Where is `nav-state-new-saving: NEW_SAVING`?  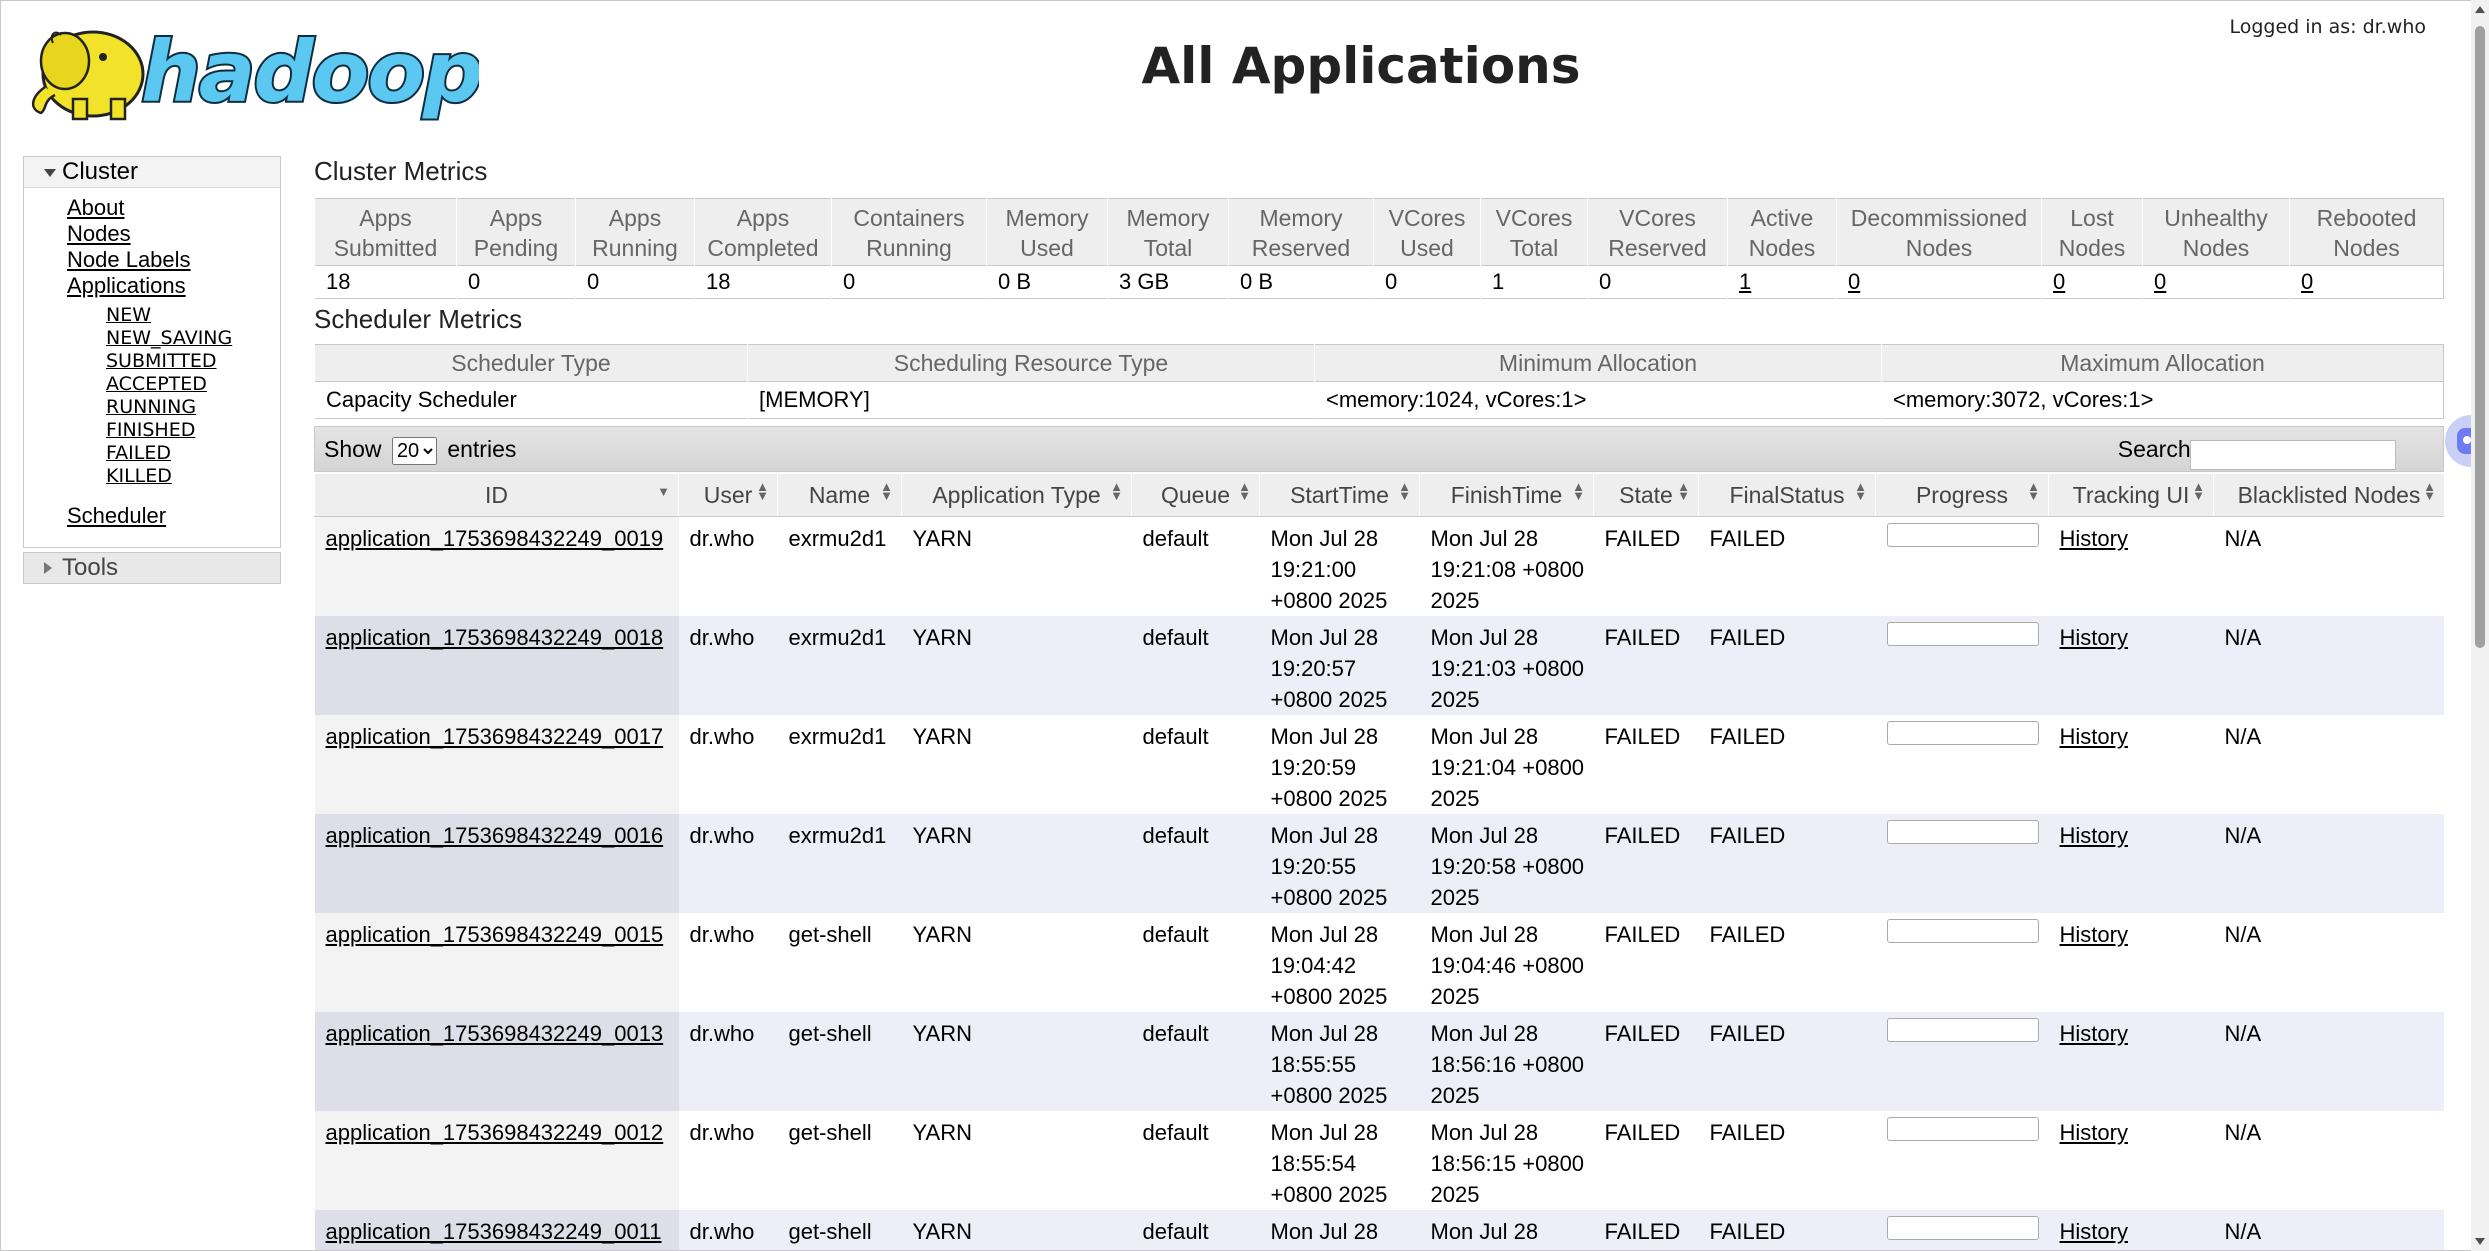
nav-state-new-saving: NEW_SAVING is located at coordinates (169, 338).